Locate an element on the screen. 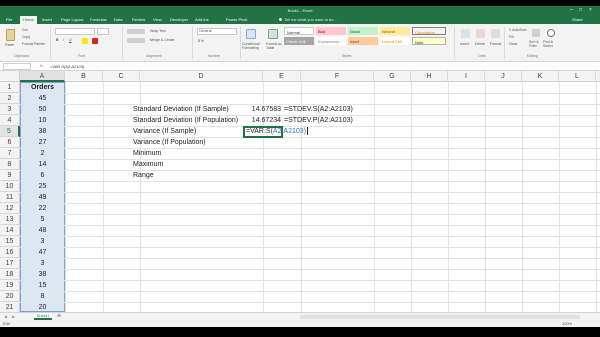 The height and width of the screenshot is (337, 600). font-size-dropdown is located at coordinates (103, 31).